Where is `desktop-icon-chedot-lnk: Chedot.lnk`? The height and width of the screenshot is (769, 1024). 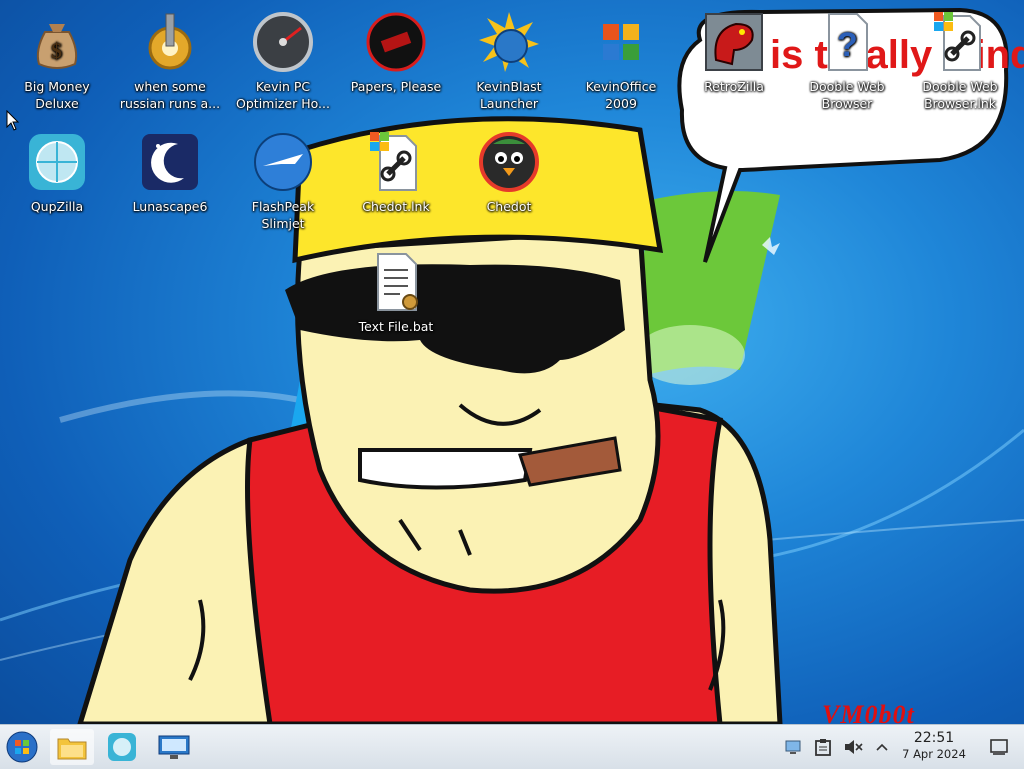
desktop-icon-chedot-lnk: Chedot.lnk is located at coordinates (396, 179).